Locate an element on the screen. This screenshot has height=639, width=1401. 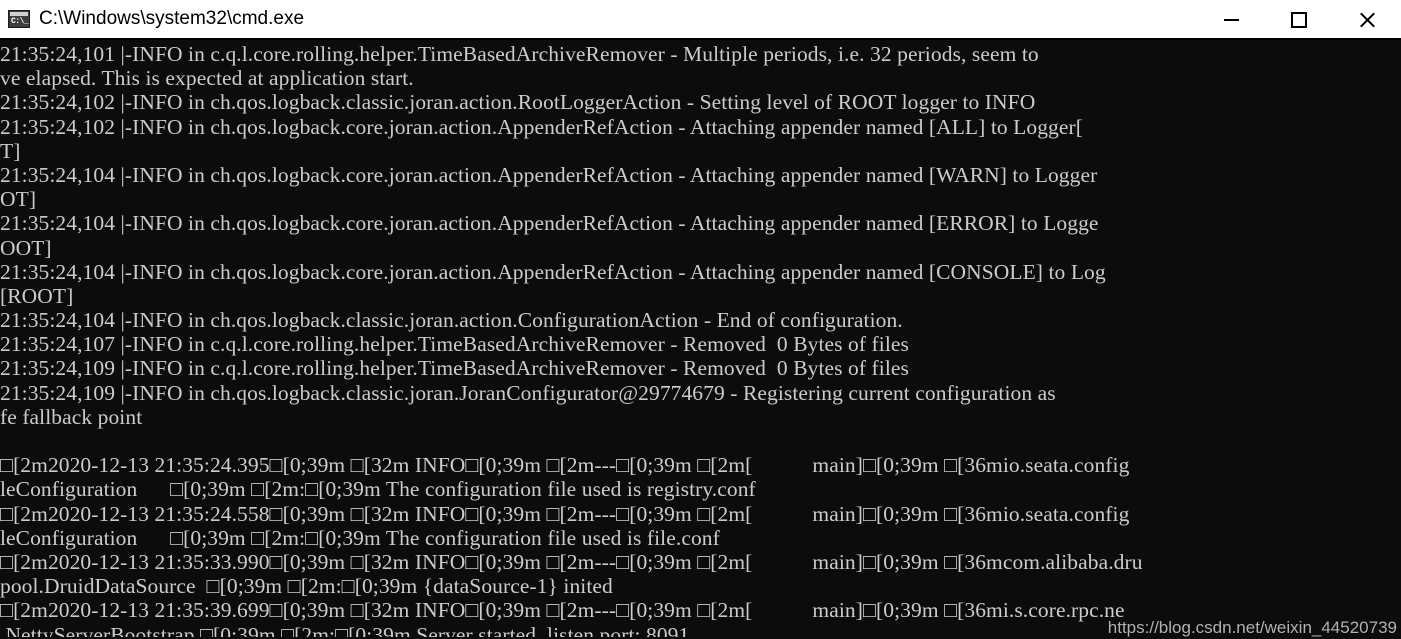
console-line: T] is located at coordinates (10, 150).